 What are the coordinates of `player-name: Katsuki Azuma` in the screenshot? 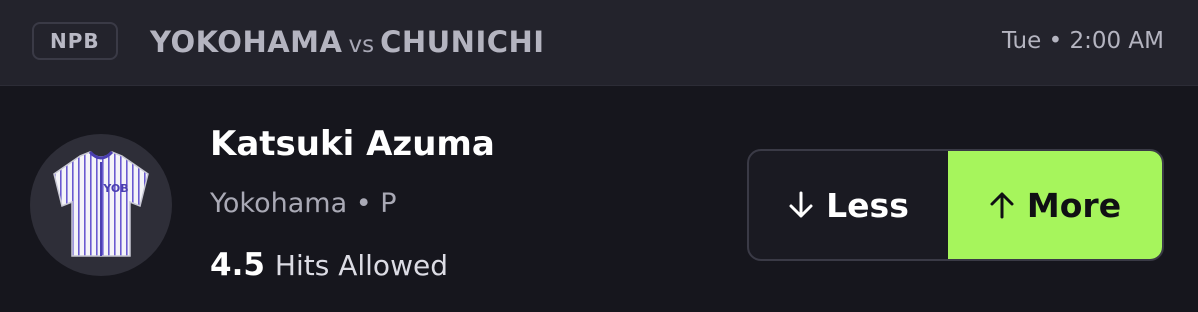 It's located at (352, 144).